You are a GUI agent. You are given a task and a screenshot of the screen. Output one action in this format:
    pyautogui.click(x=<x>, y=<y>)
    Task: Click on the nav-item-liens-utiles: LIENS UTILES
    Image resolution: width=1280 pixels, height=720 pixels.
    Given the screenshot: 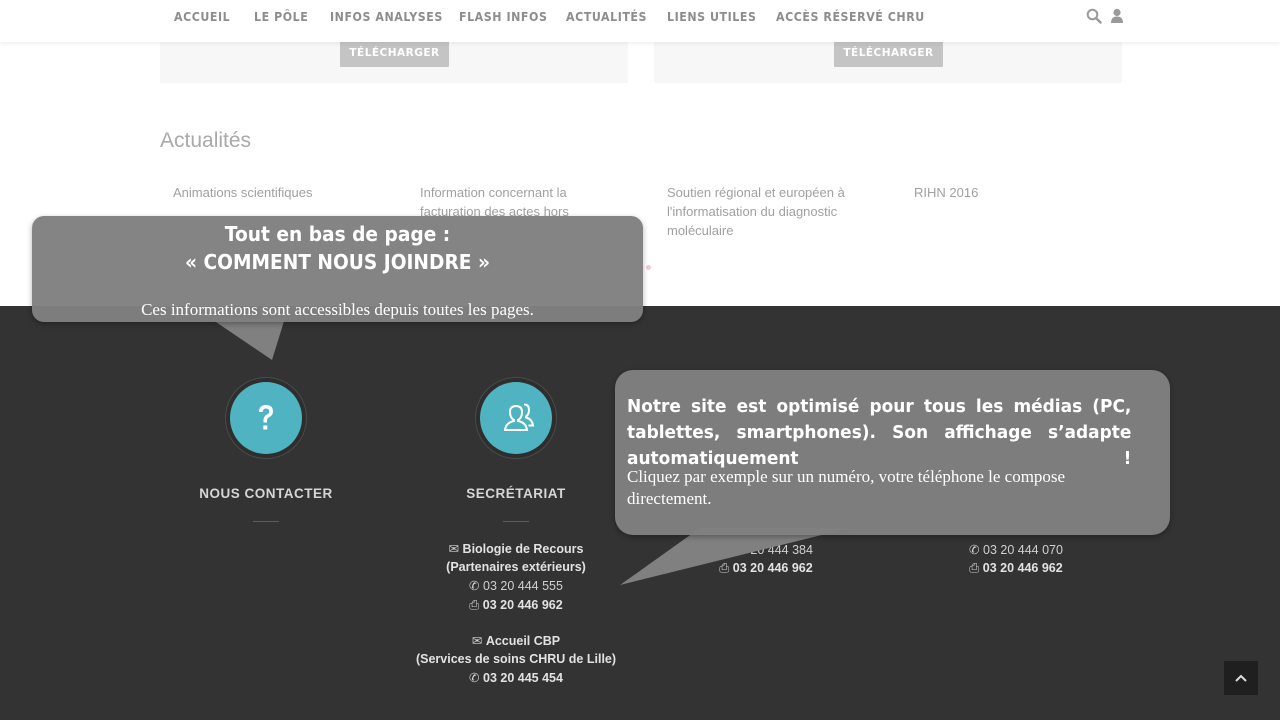 What is the action you would take?
    pyautogui.click(x=711, y=17)
    